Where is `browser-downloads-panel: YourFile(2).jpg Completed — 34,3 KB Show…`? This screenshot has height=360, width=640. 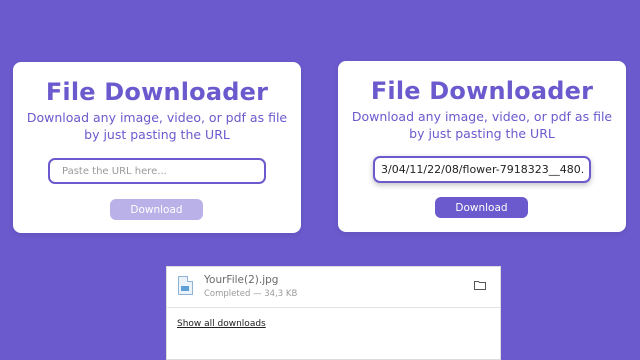 browser-downloads-panel: YourFile(2).jpg Completed — 34,3 KB Show… is located at coordinates (333, 313).